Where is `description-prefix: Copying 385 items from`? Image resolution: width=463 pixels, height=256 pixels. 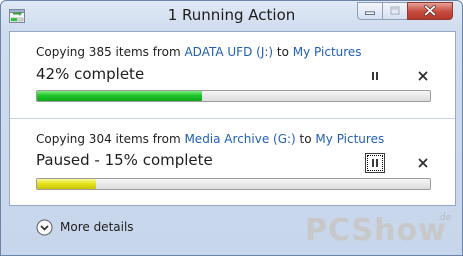
description-prefix: Copying 385 items from is located at coordinates (110, 52).